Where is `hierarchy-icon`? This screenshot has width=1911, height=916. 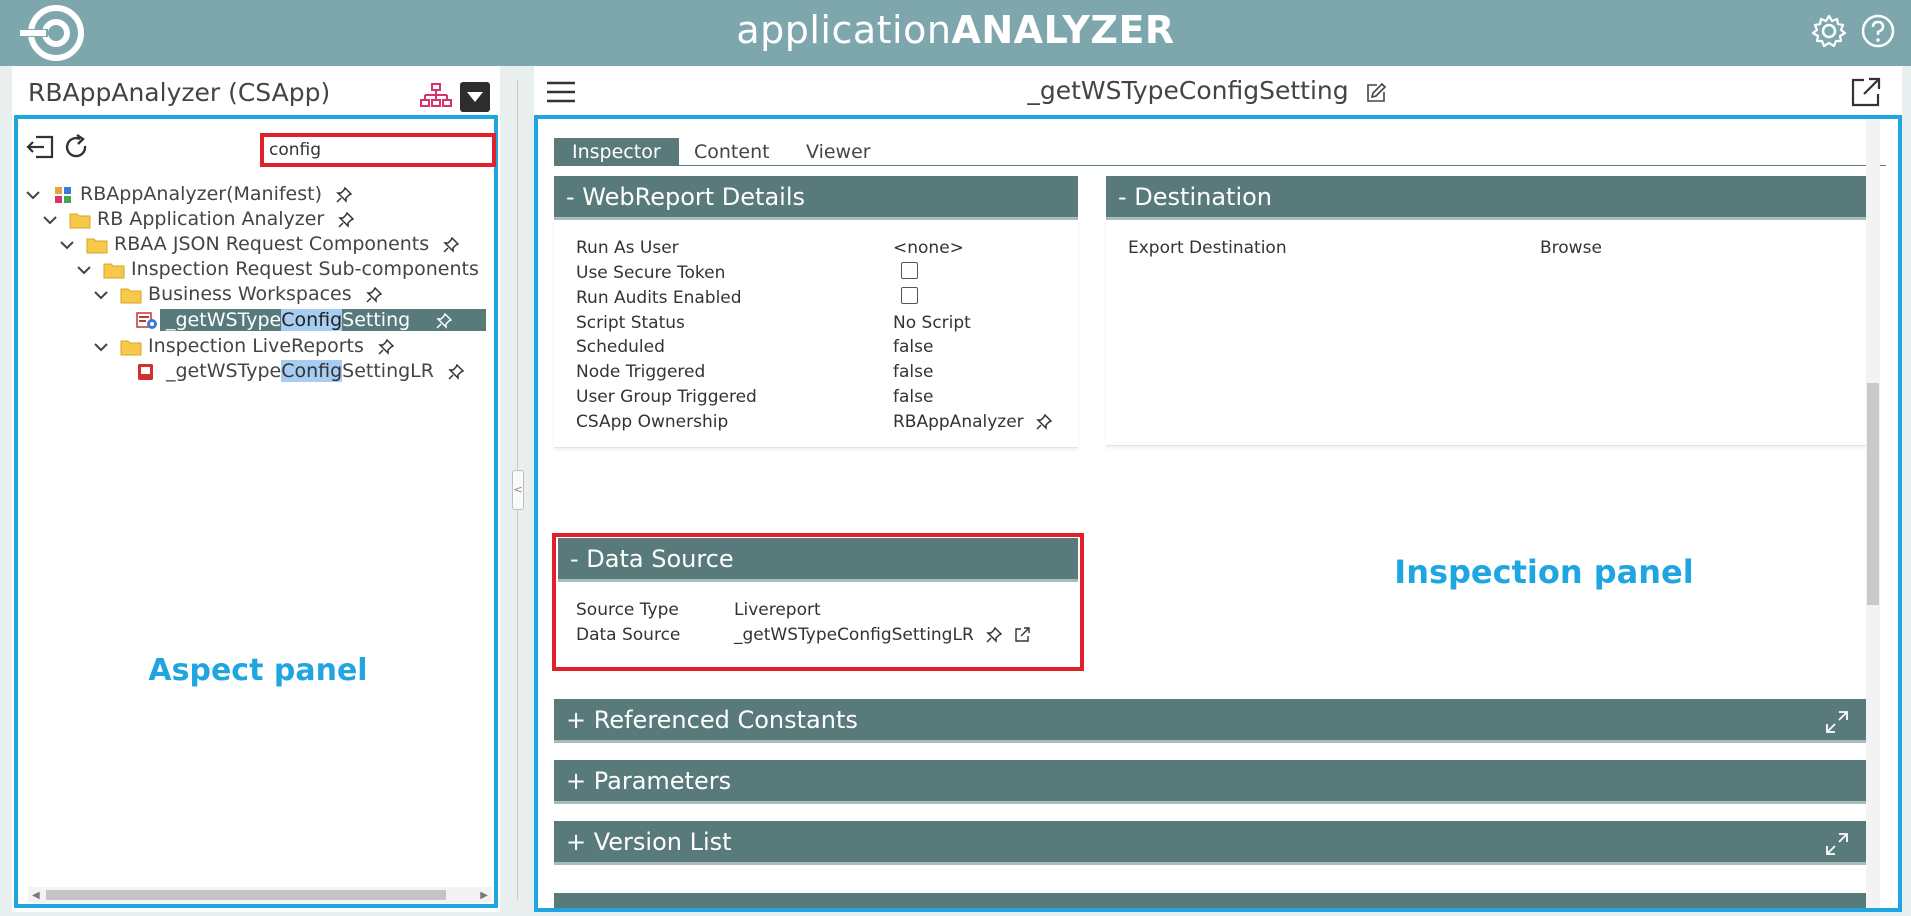
hierarchy-icon is located at coordinates (436, 96).